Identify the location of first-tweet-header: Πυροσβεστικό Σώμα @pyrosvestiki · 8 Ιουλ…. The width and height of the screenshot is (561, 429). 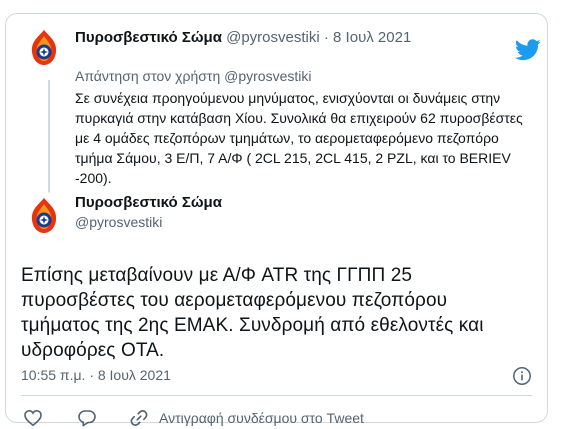
(243, 37).